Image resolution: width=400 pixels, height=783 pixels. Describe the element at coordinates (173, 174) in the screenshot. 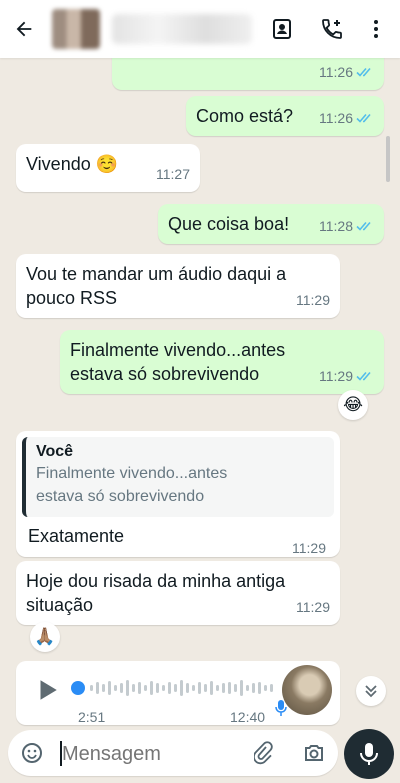

I see `message-time: 11:27` at that location.